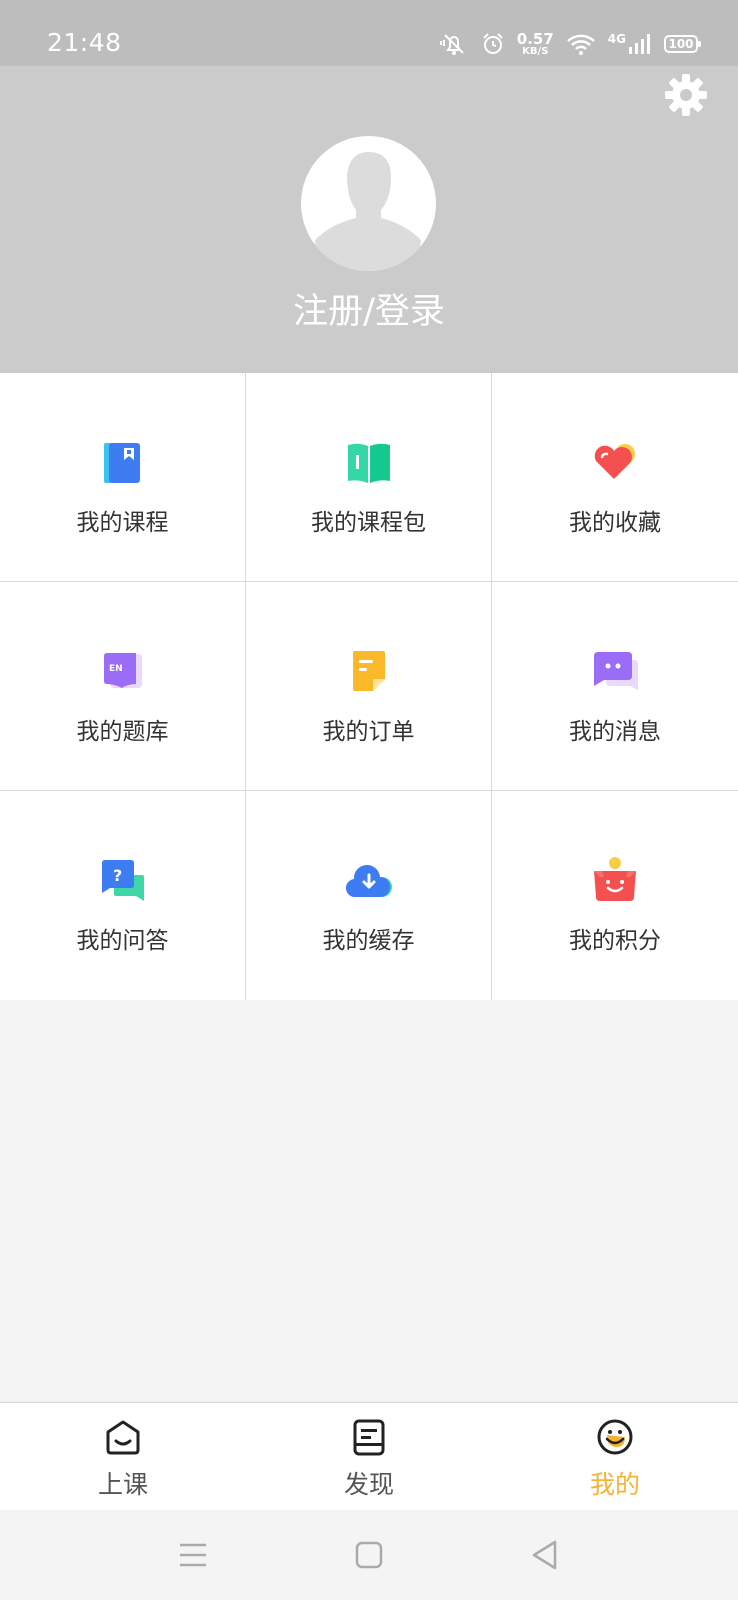 The width and height of the screenshot is (738, 1600). Describe the element at coordinates (122, 1484) in the screenshot. I see `tab-label: 上课` at that location.